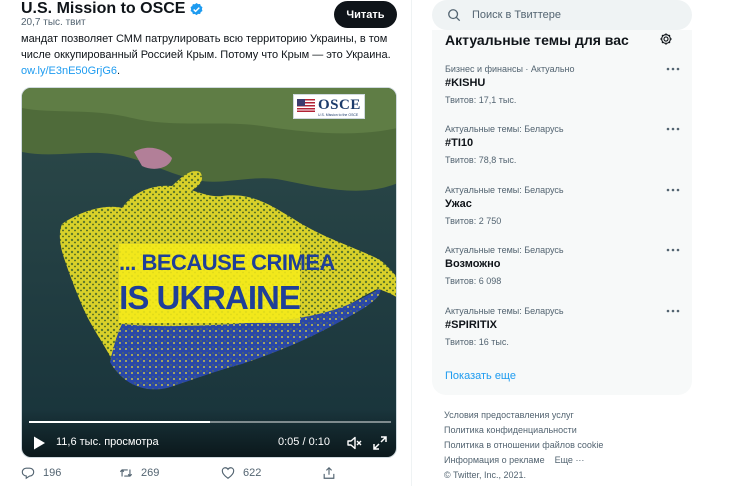 Image resolution: width=730 pixels, height=486 pixels. I want to click on footer-link-ads: Информация о рекламе, so click(494, 460).